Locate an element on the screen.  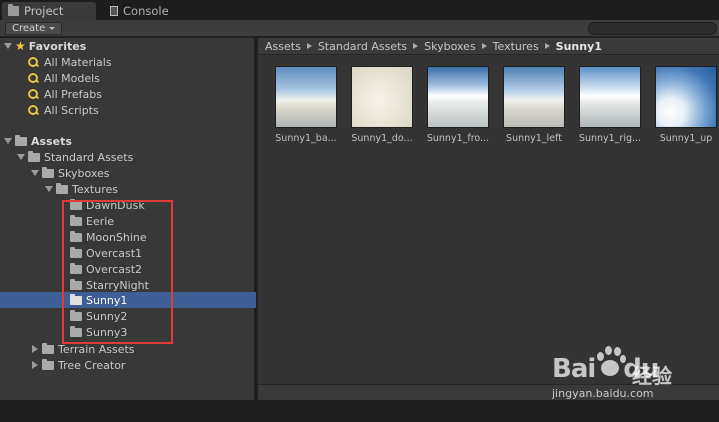
search-input is located at coordinates (652, 28).